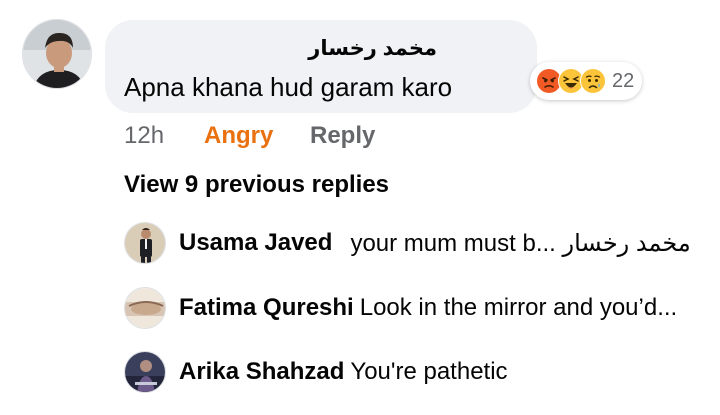  Describe the element at coordinates (520, 243) in the screenshot. I see `reply-text: your mum must b... مخمد رخسار` at that location.